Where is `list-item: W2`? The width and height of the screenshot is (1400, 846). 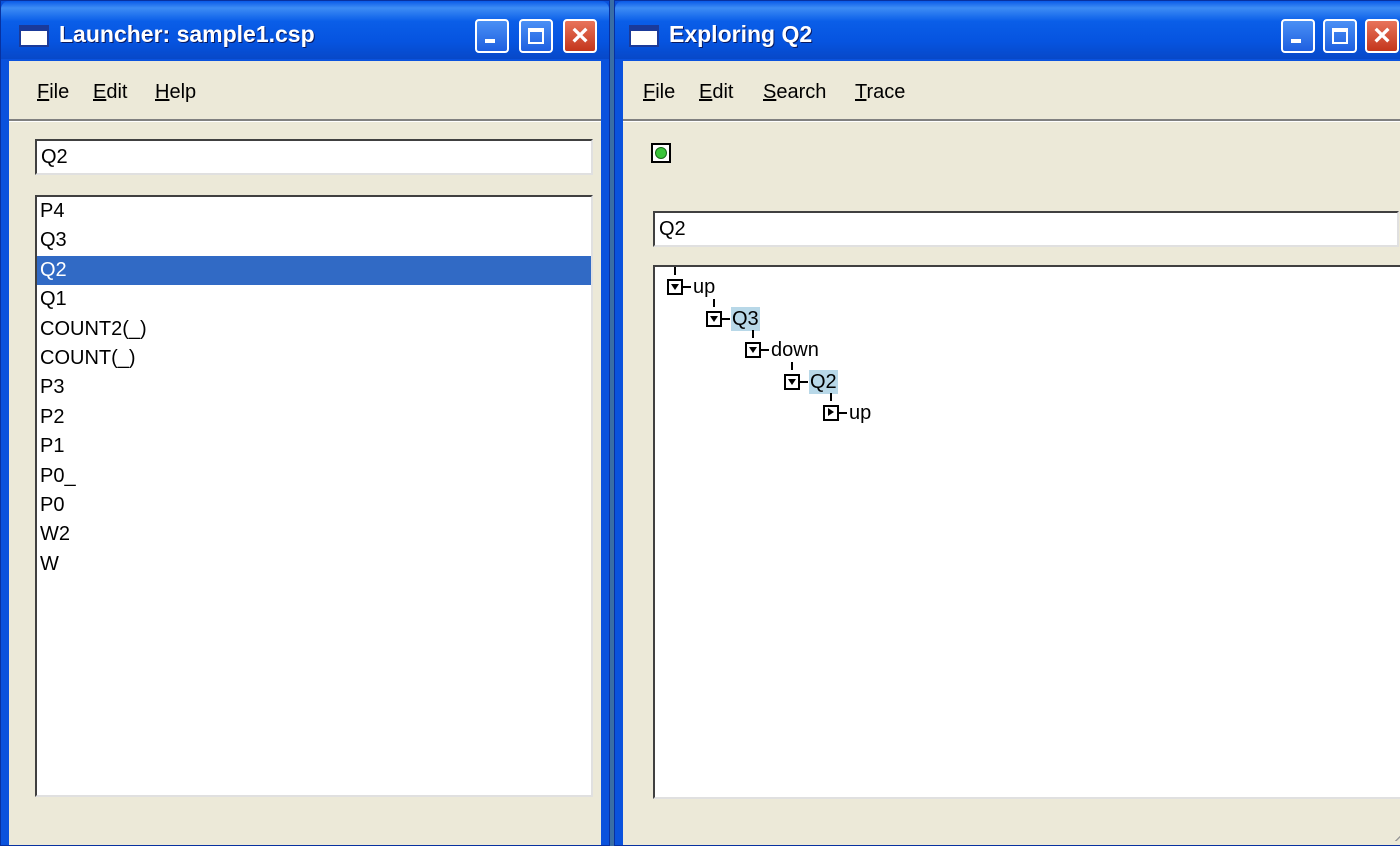 list-item: W2 is located at coordinates (314, 534).